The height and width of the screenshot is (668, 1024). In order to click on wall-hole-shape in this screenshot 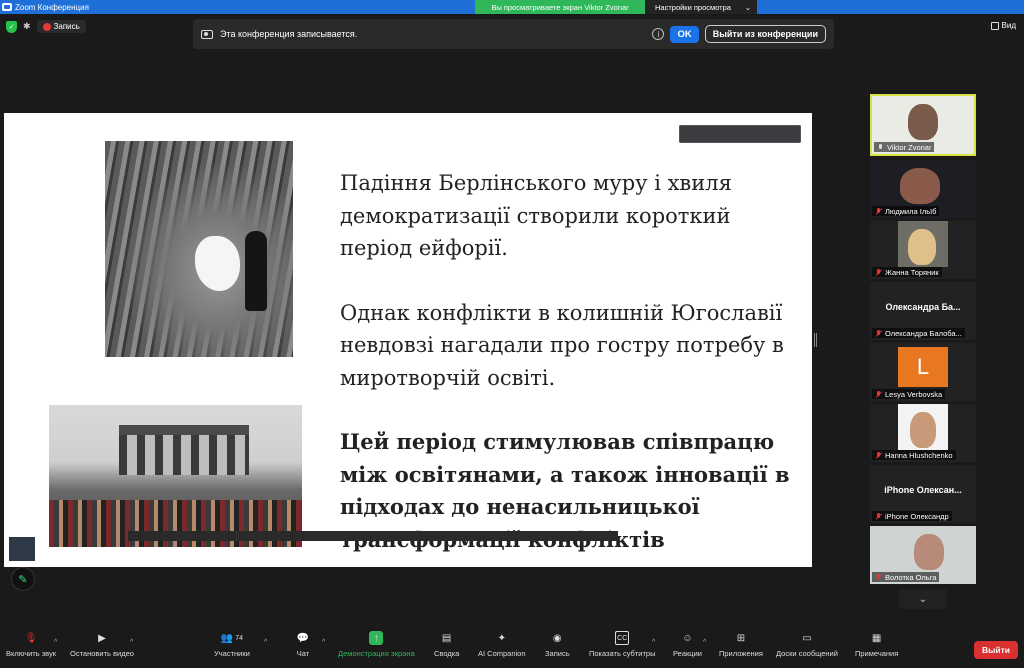, I will do `click(217, 263)`.